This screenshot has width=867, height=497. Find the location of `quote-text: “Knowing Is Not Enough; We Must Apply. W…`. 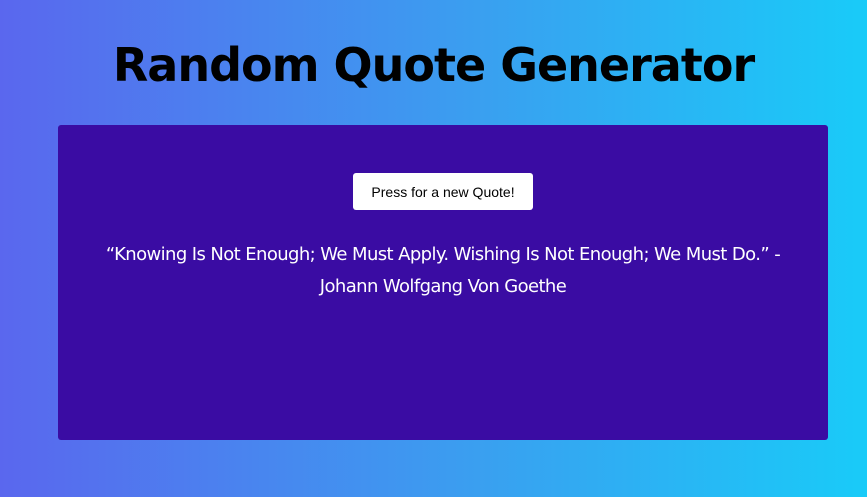

quote-text: “Knowing Is Not Enough; We Must Apply. W… is located at coordinates (443, 270).